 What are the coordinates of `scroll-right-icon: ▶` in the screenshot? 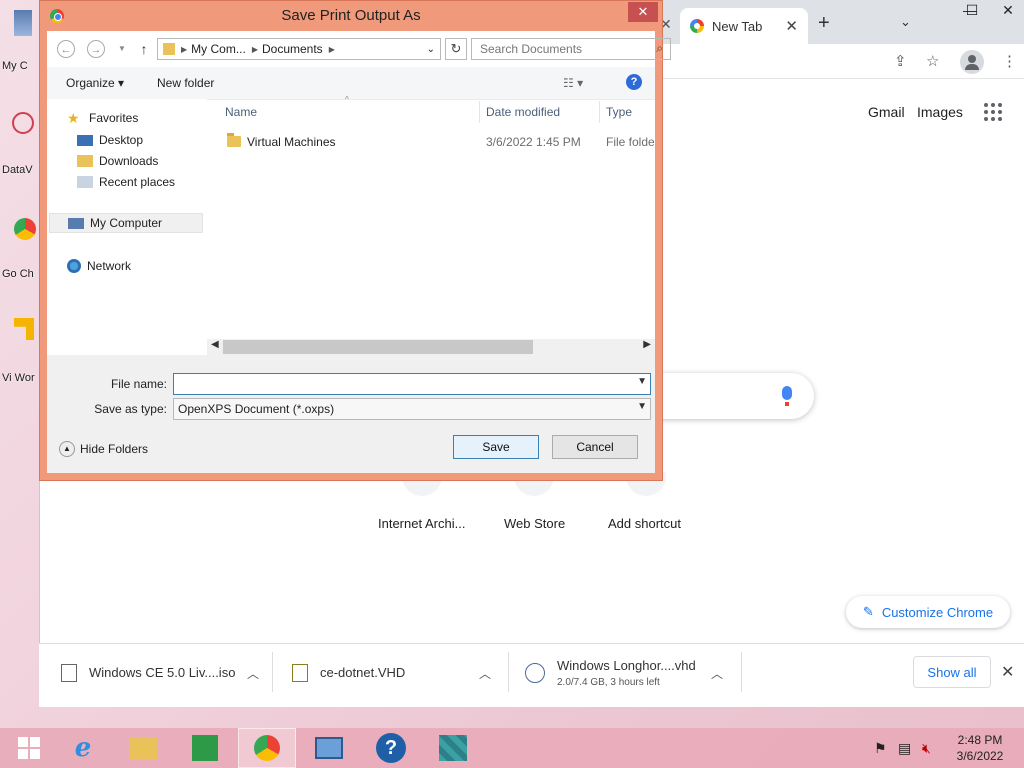 It's located at (647, 344).